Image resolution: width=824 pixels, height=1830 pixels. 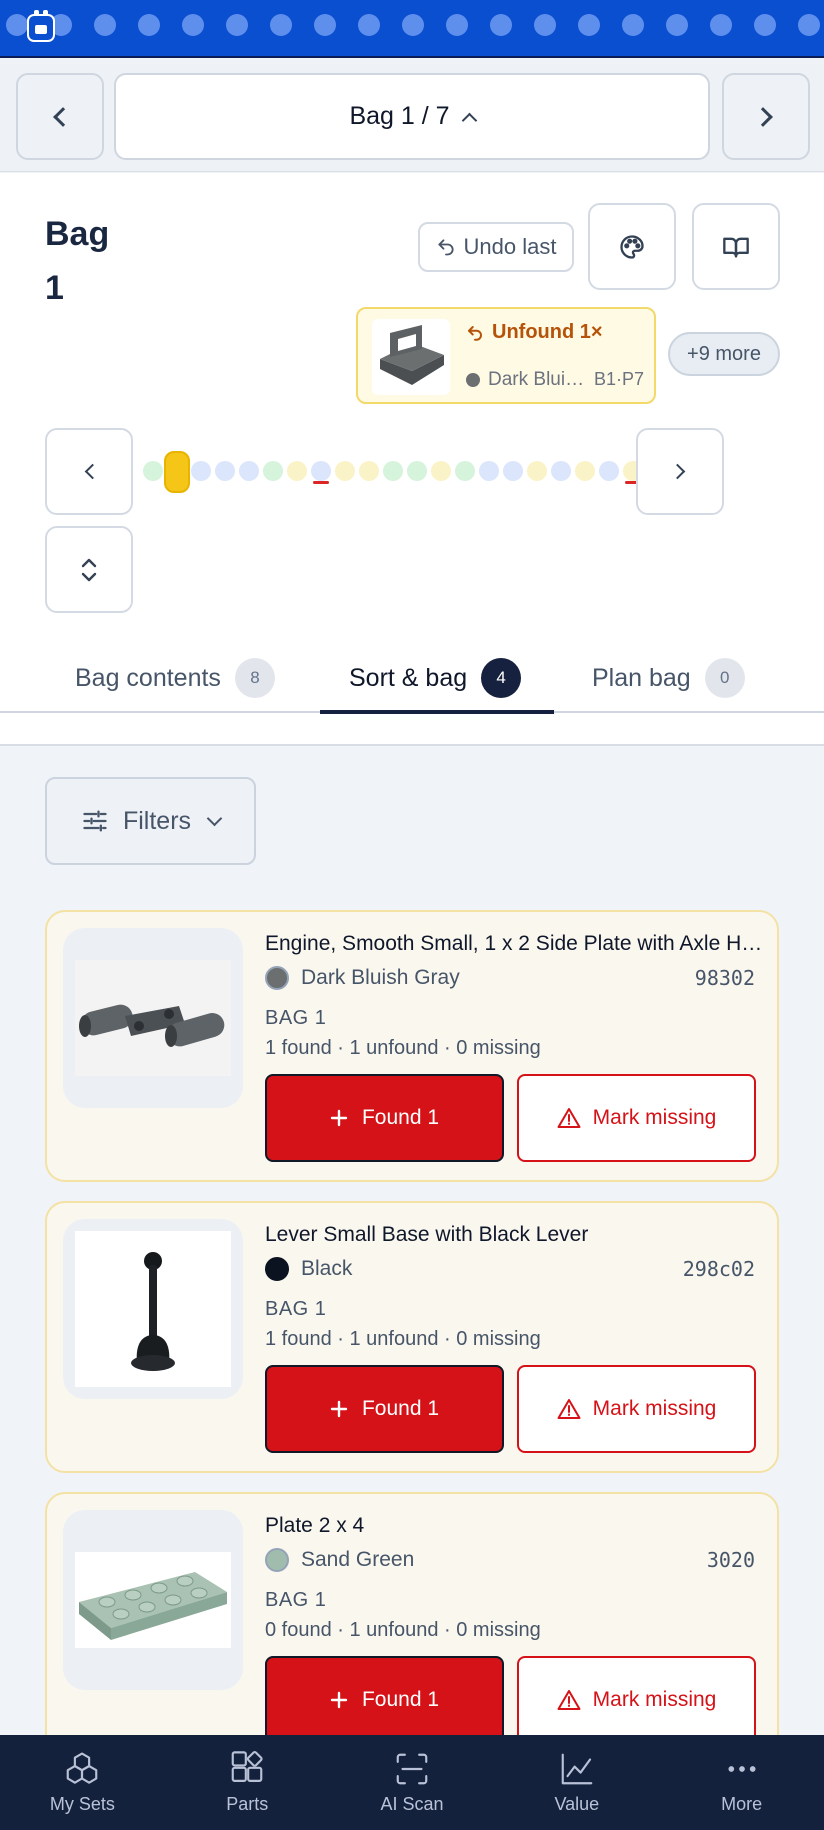 What do you see at coordinates (254, 678) in the screenshot?
I see `tab-count-badge: 8` at bounding box center [254, 678].